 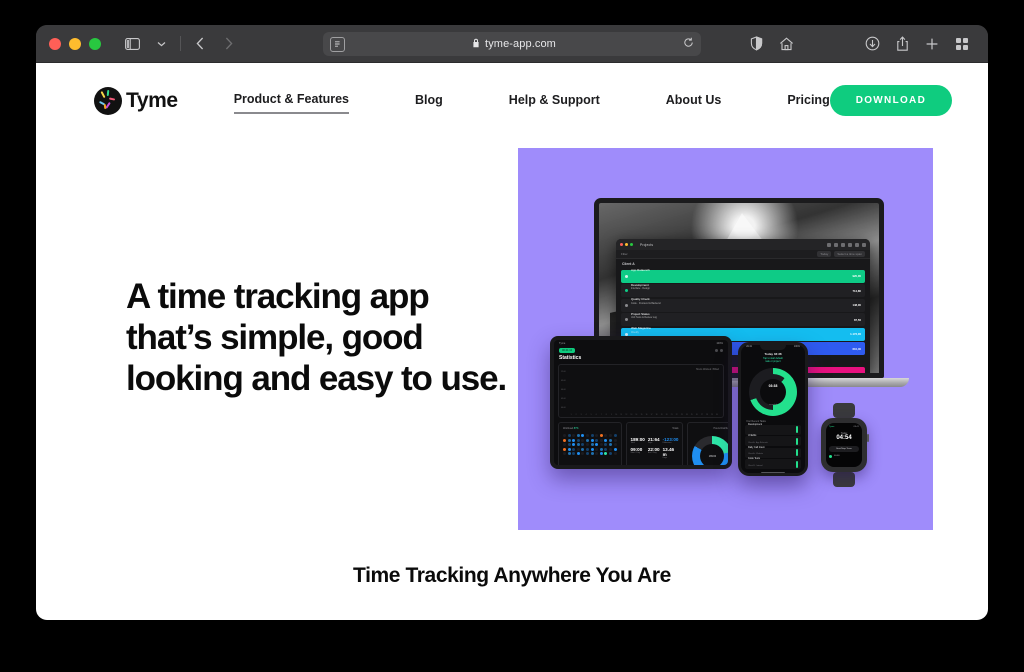 I want to click on kpi: 09:00 Start / Day, so click(x=638, y=453).